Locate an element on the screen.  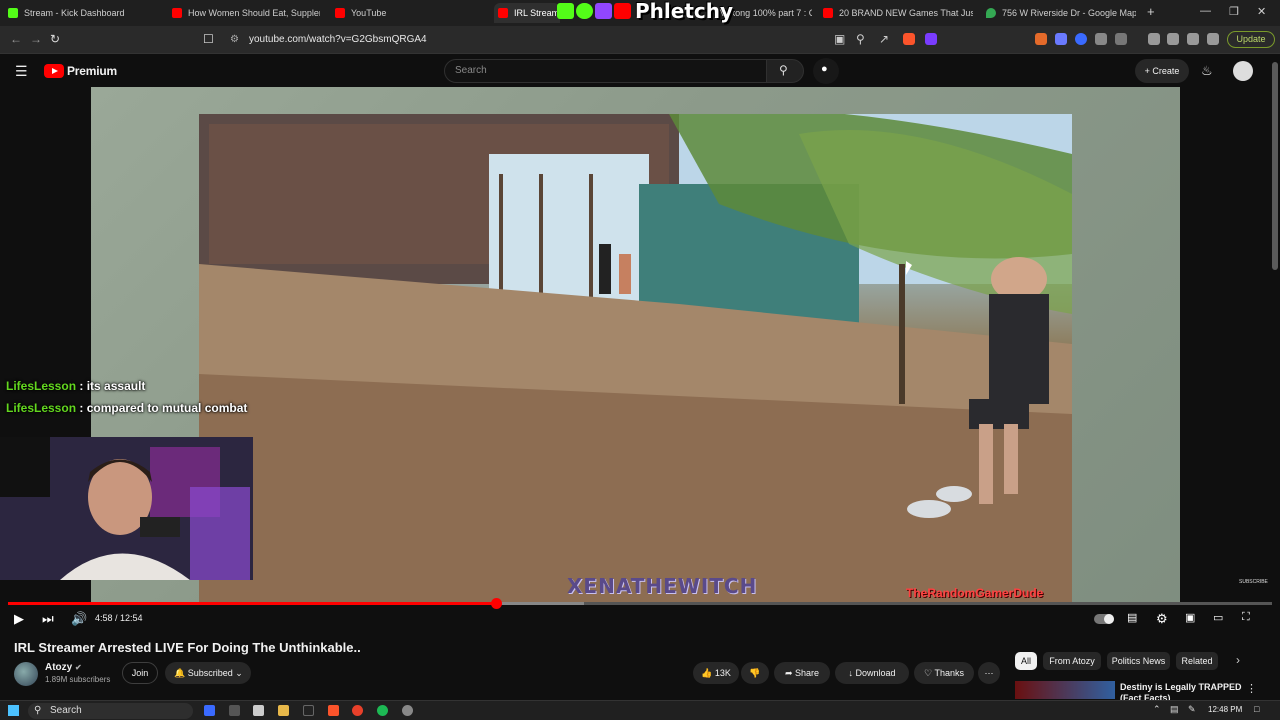
taskbar-clock: 12:48 PM is located at coordinates (1225, 709).